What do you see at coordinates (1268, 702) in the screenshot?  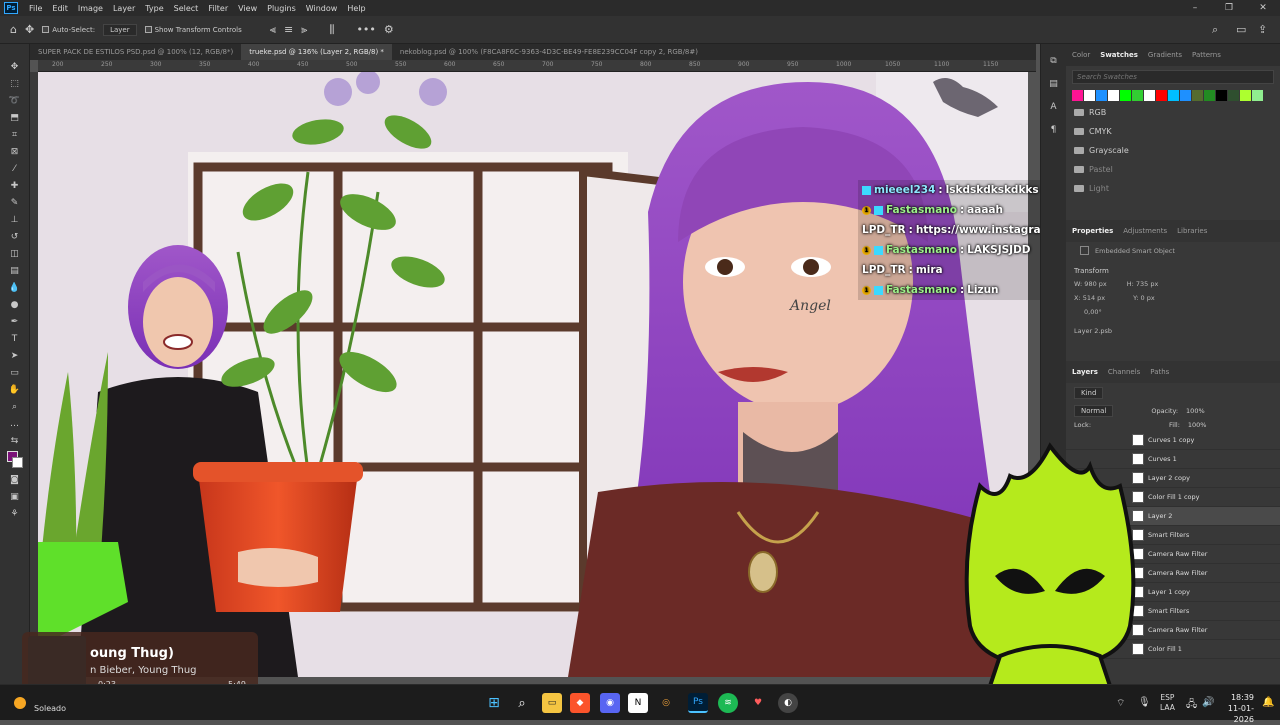 I see `notifications-icon: 🔔` at bounding box center [1268, 702].